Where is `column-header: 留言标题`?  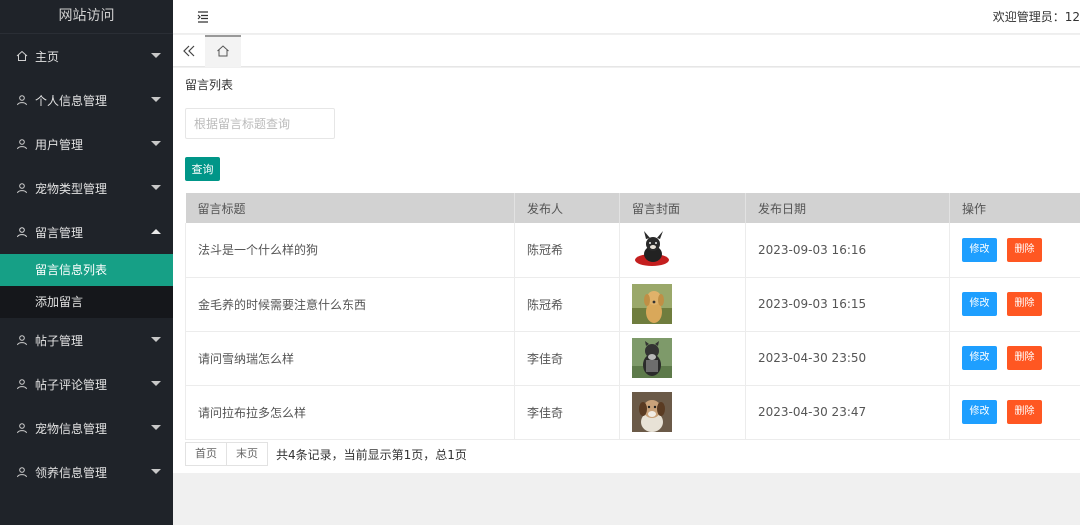 column-header: 留言标题 is located at coordinates (350, 208).